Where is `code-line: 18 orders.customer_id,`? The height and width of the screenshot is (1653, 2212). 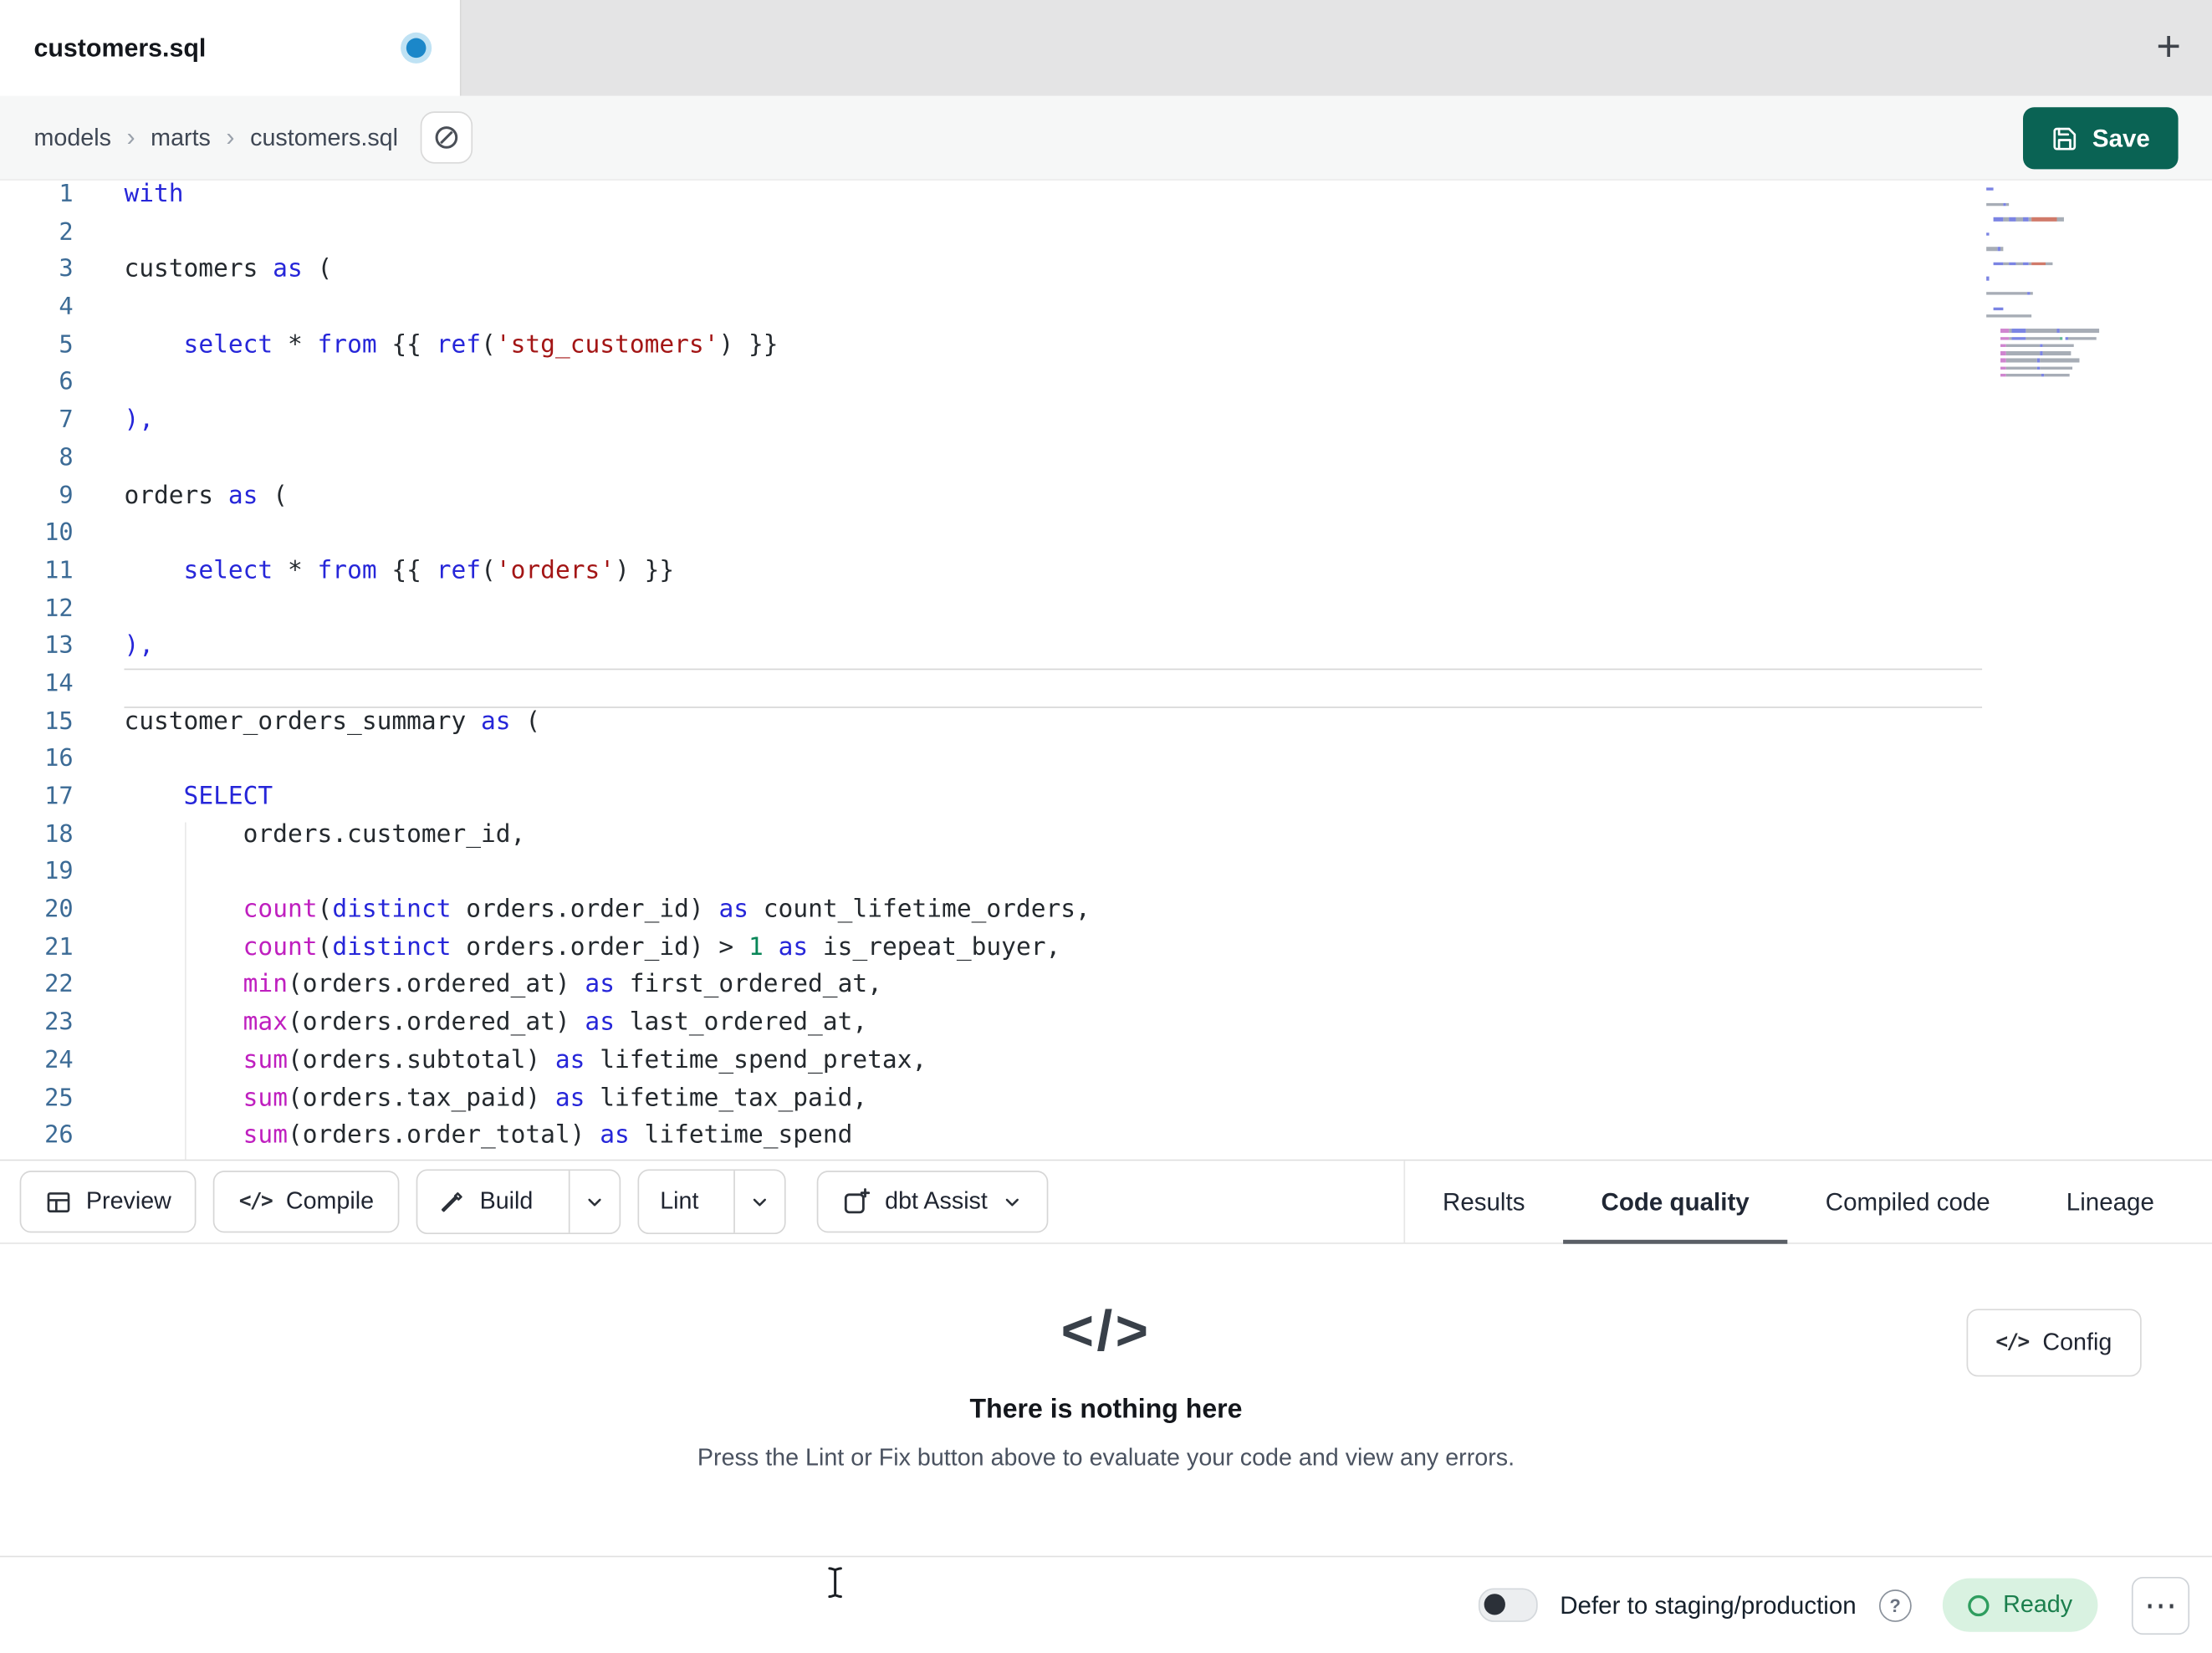
code-line: 18 orders.customer_id, is located at coordinates (1106, 839).